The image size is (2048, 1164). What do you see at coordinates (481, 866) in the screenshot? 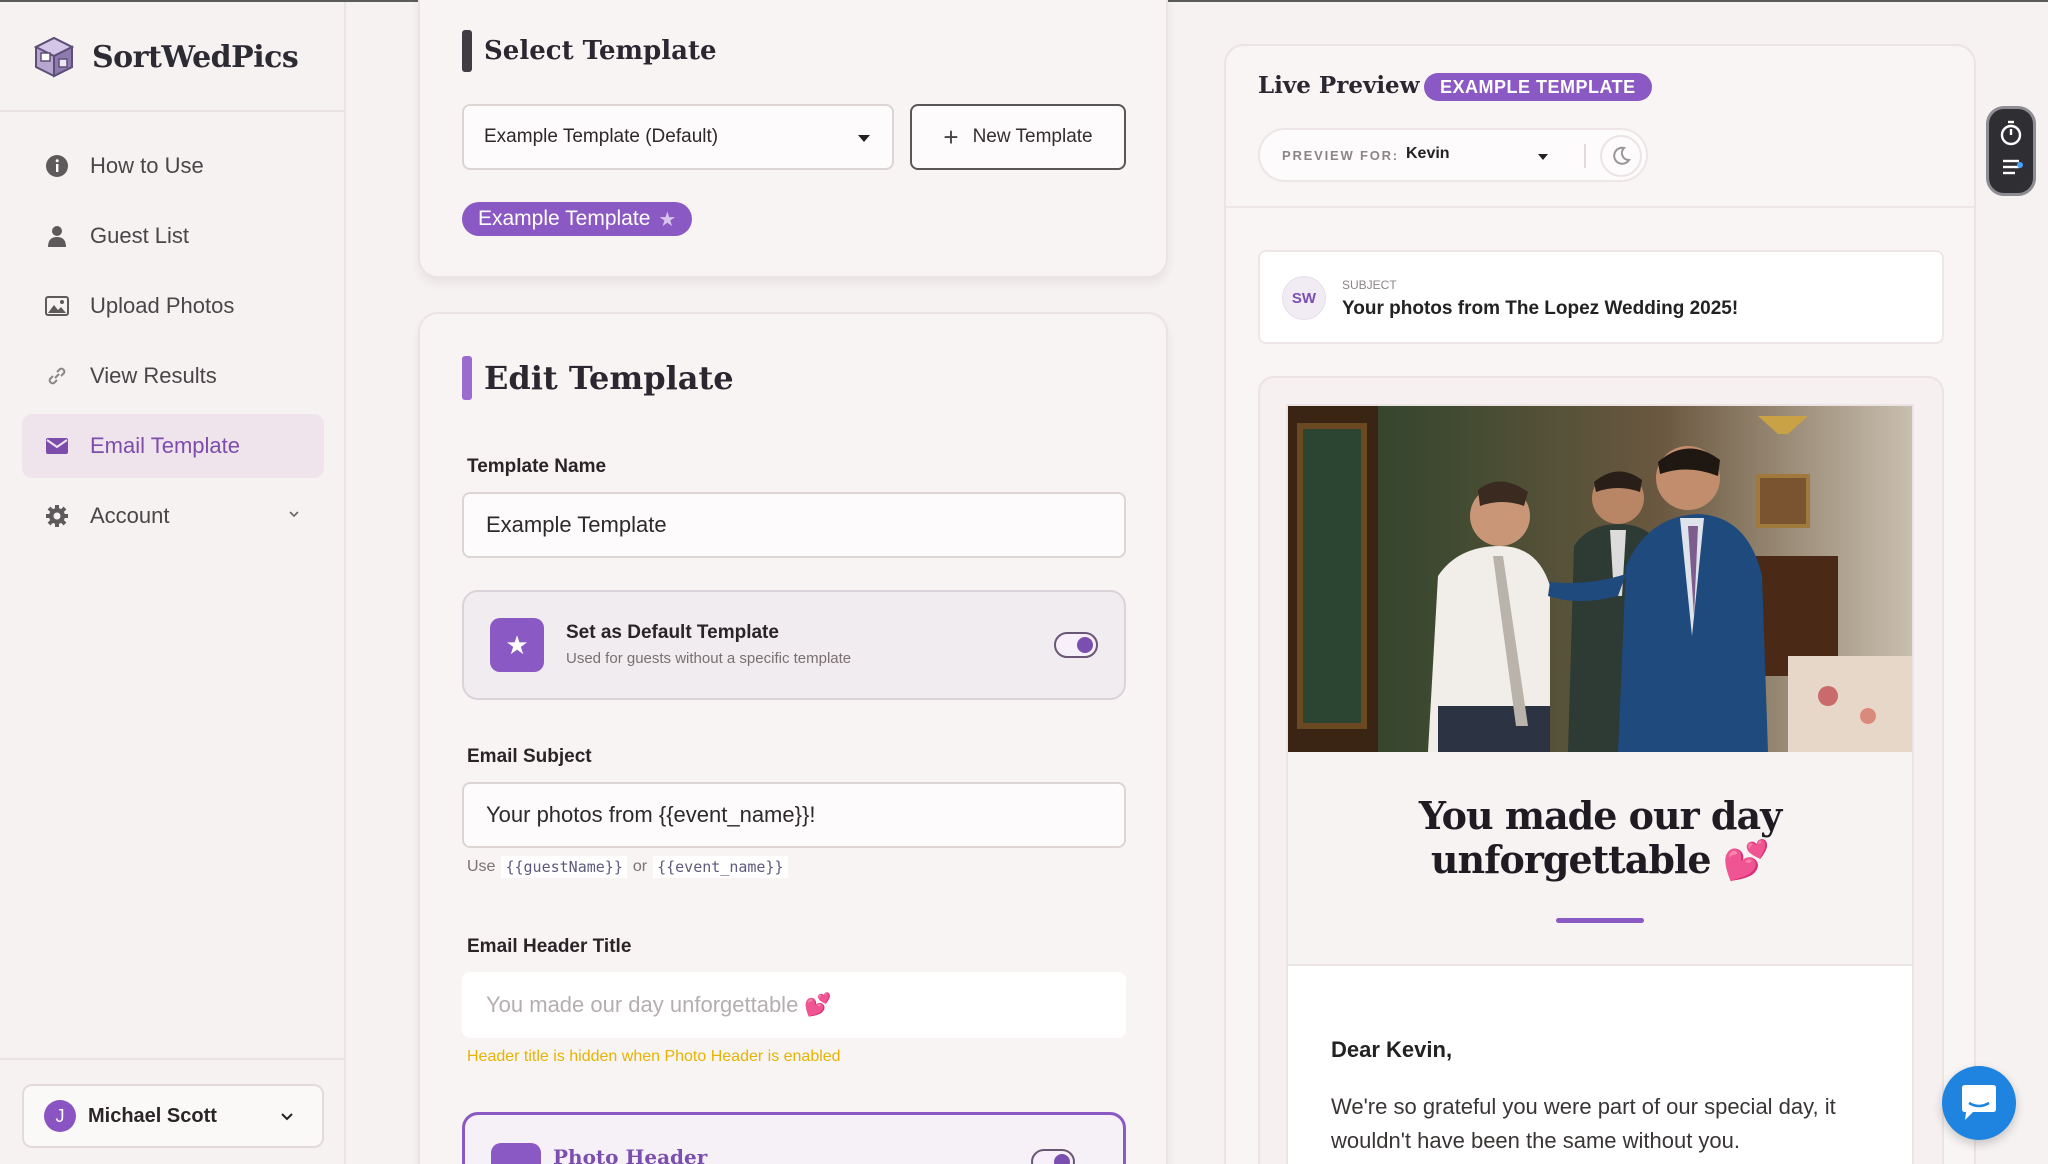
I see `hint-text: Use` at bounding box center [481, 866].